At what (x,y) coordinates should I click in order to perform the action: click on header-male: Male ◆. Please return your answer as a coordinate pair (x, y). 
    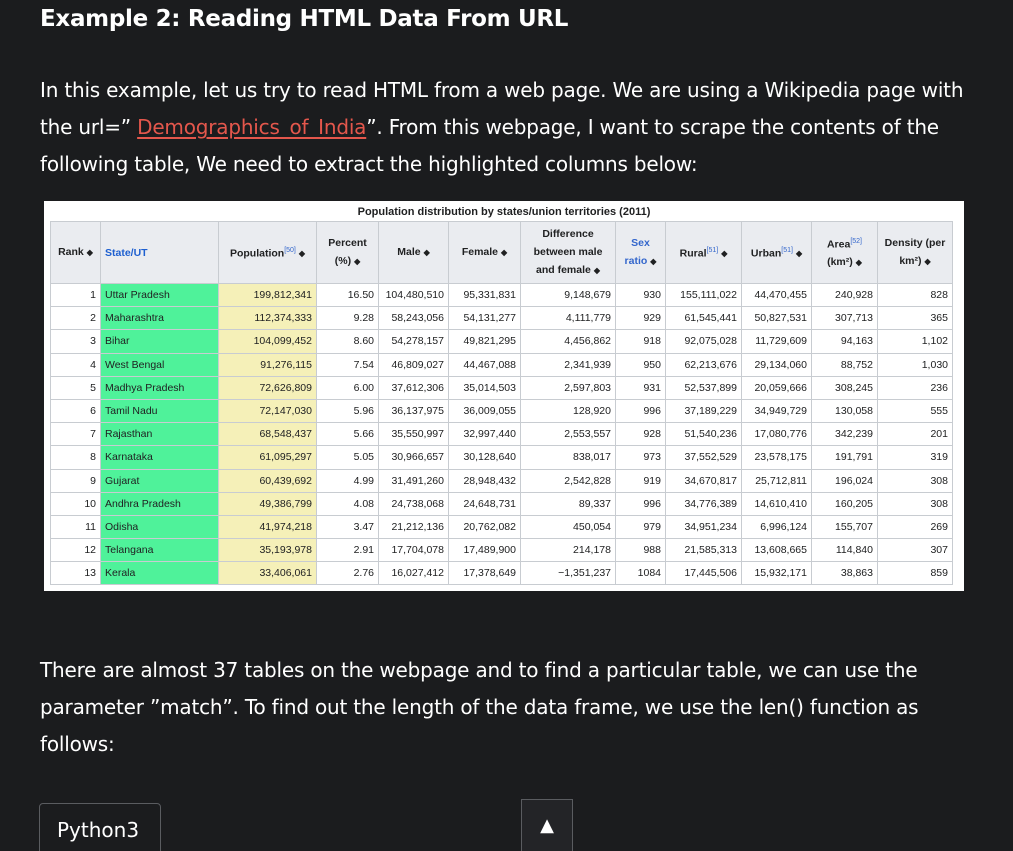
    Looking at the image, I should click on (413, 252).